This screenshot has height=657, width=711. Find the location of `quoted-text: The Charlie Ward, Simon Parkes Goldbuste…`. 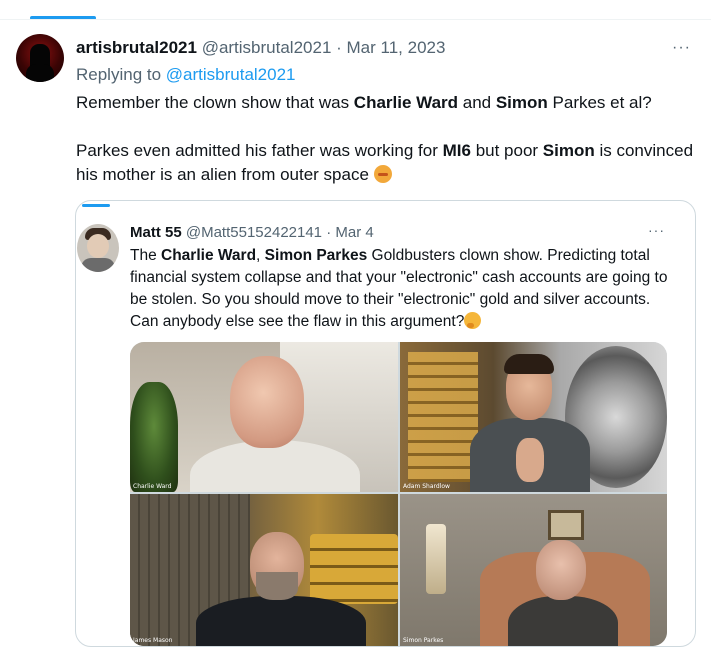

quoted-text: The Charlie Ward, Simon Parkes Goldbuste… is located at coordinates (402, 289).